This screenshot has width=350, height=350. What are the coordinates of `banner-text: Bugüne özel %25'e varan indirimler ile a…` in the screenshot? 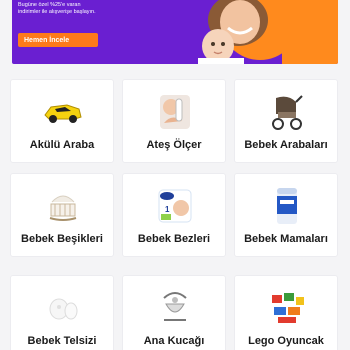 It's located at (83, 9).